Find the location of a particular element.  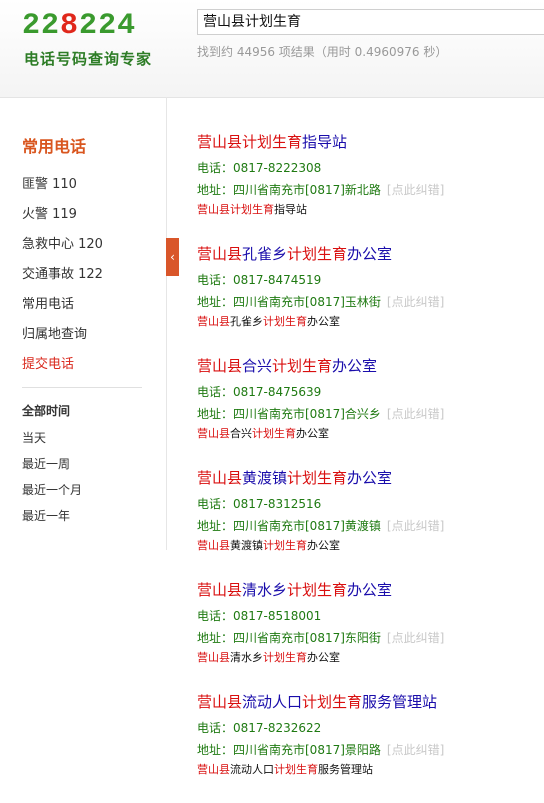

result-title-link: 营山县清水乡计划生育办公室 is located at coordinates (367, 590).